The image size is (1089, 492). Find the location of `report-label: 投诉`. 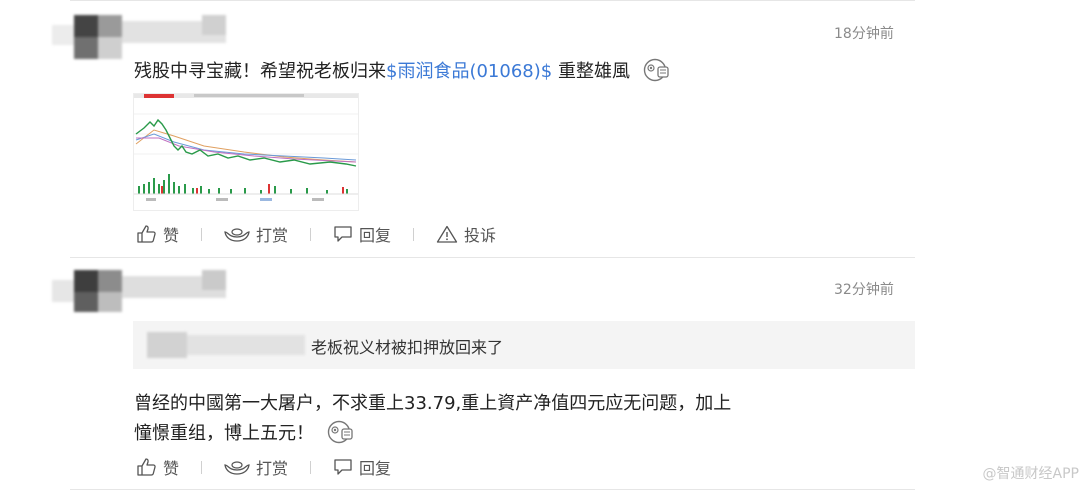

report-label: 投诉 is located at coordinates (480, 235).